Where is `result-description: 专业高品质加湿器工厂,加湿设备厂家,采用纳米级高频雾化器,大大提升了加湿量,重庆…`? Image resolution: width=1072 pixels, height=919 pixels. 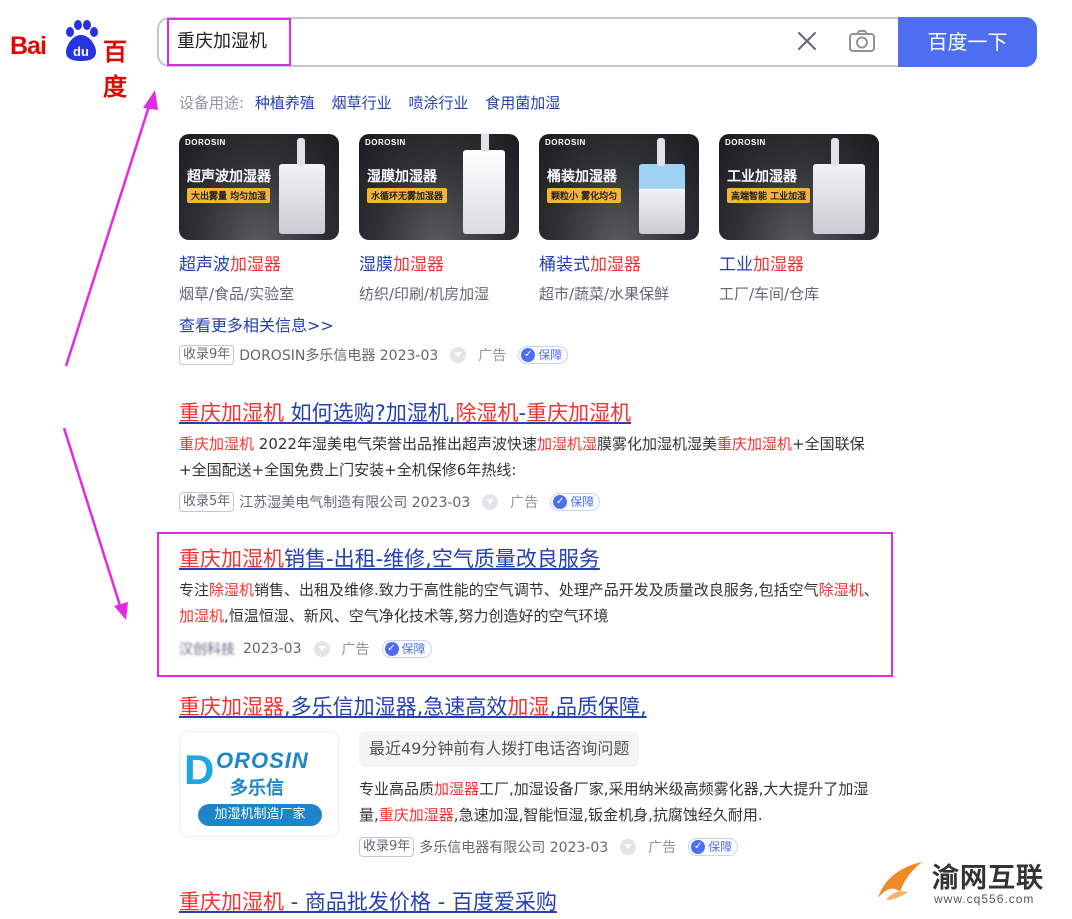
result-description: 专业高品质加湿器工厂,加湿设备厂家,采用纳米级高频雾化器,大大提升了加湿量,重庆… is located at coordinates (614, 802).